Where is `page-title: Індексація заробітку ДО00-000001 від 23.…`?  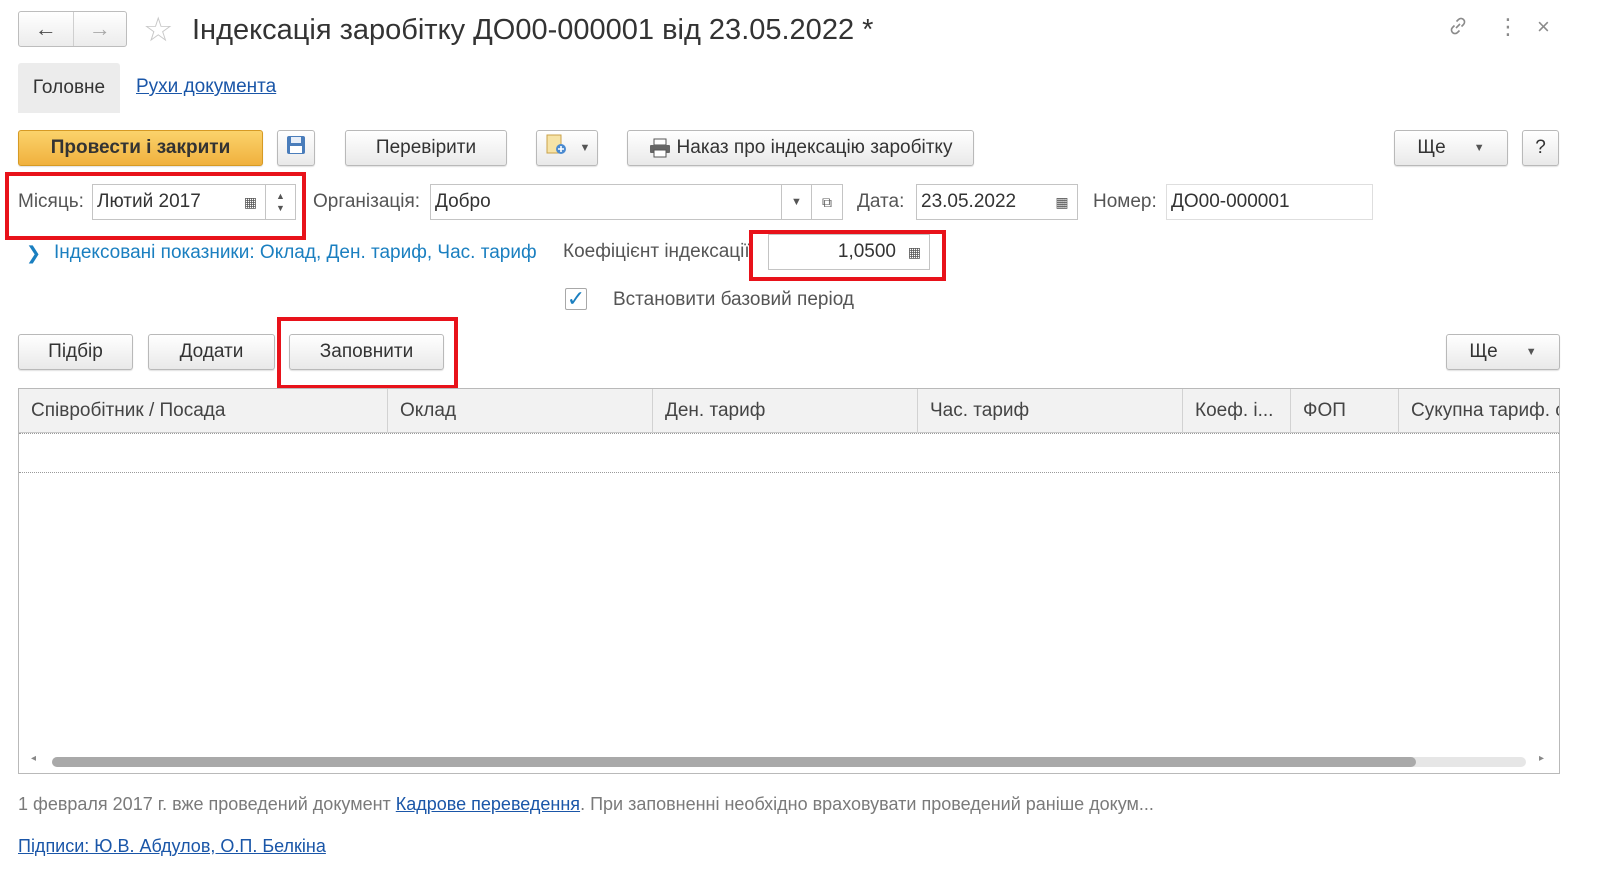 page-title: Індексація заробітку ДО00-000001 від 23.… is located at coordinates (533, 30).